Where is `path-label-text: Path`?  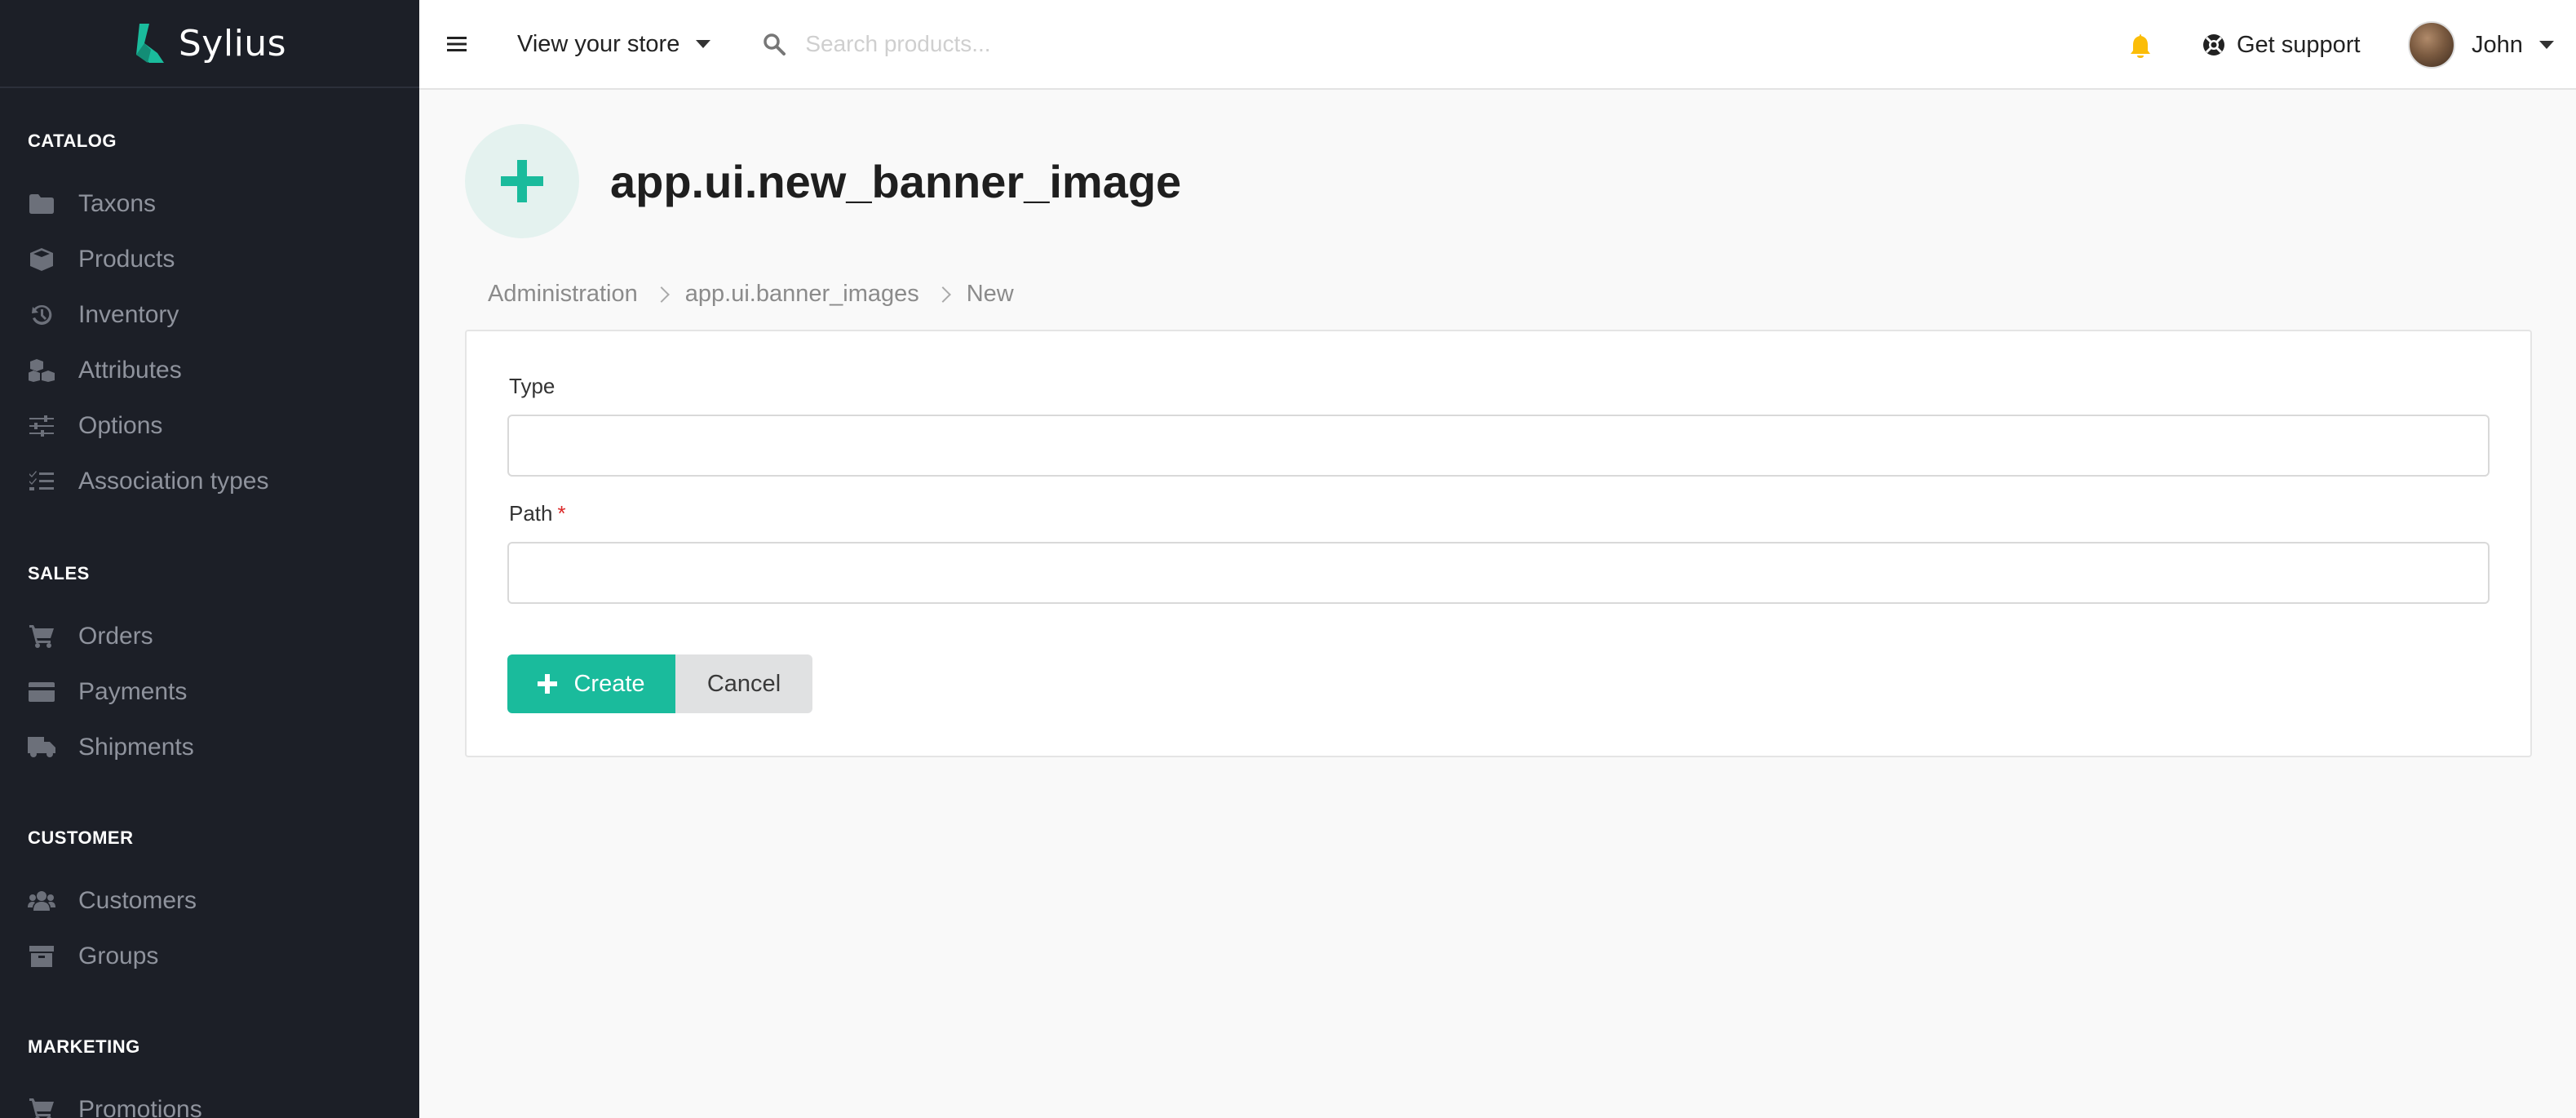
path-label-text: Path is located at coordinates (531, 513).